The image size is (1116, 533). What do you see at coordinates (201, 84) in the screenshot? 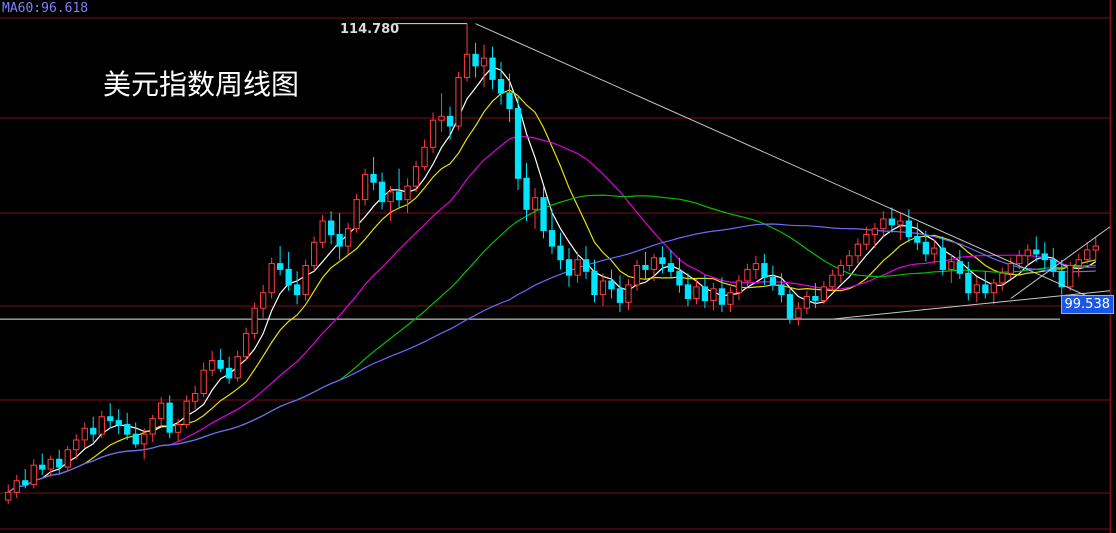
I see `chart-title: 美元指数周线图` at bounding box center [201, 84].